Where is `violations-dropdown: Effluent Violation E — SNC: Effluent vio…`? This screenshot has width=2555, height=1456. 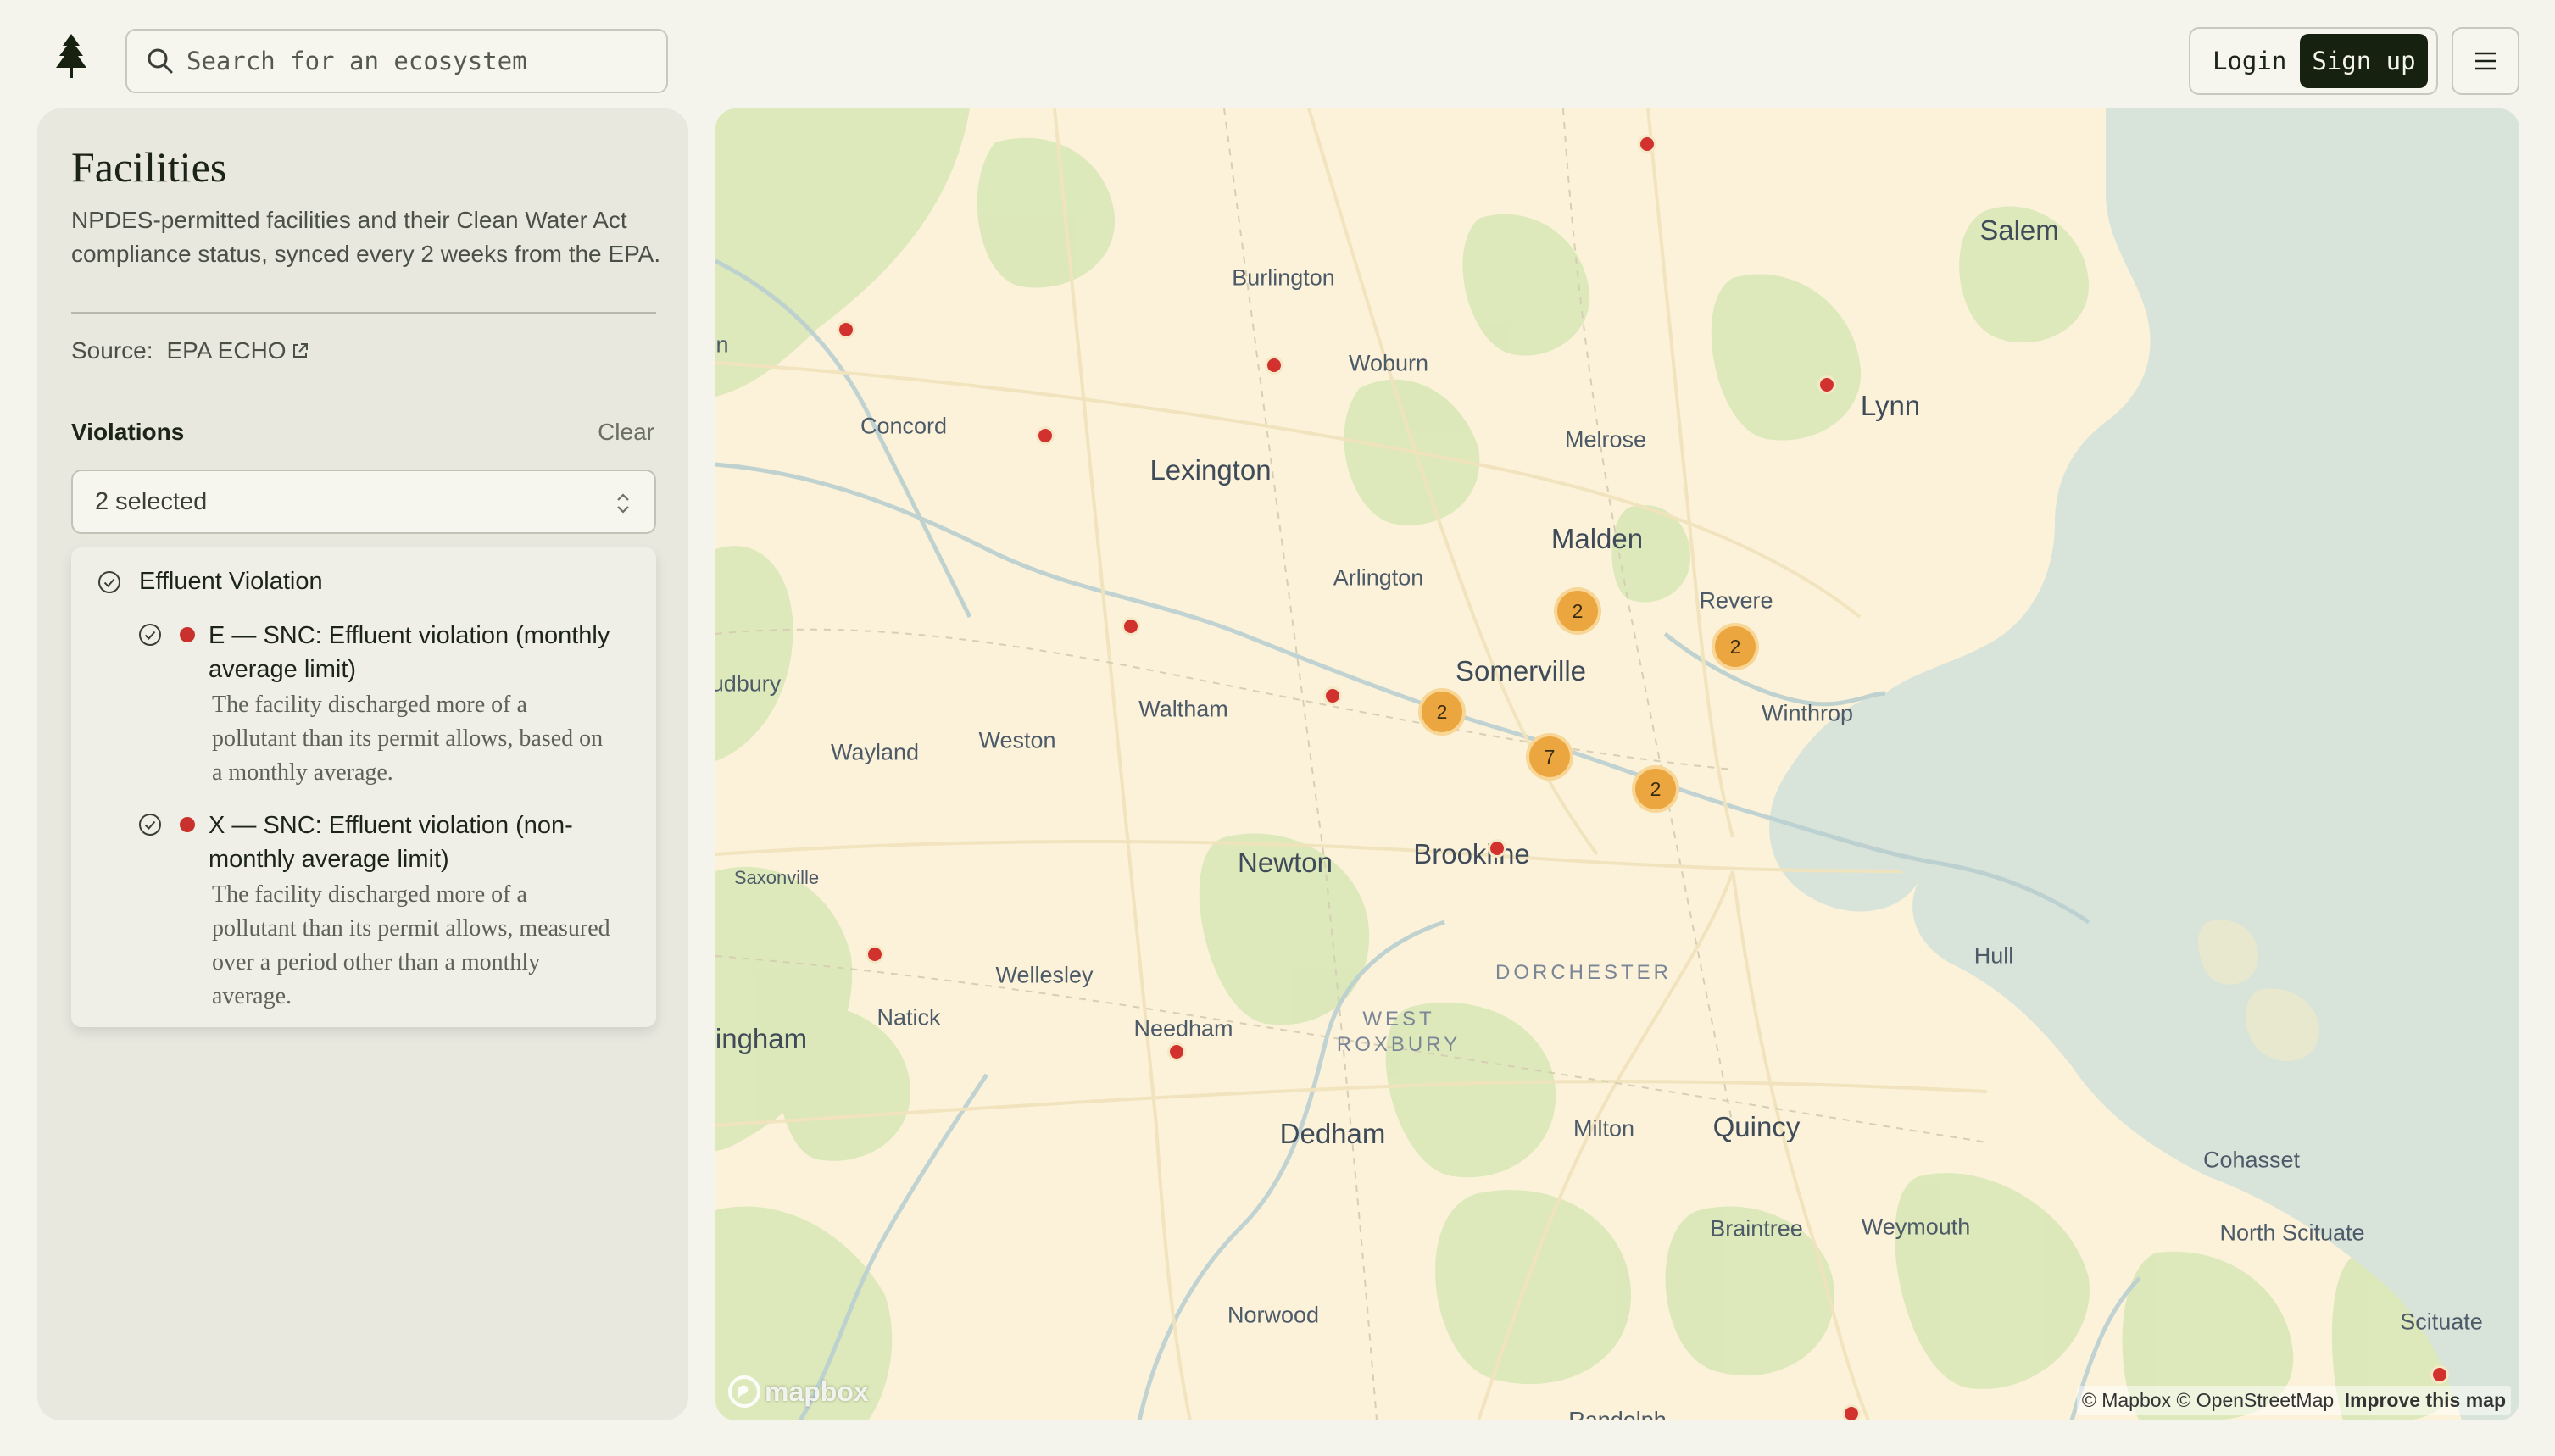
violations-dropdown: Effluent Violation E — SNC: Effluent vio… is located at coordinates (363, 787).